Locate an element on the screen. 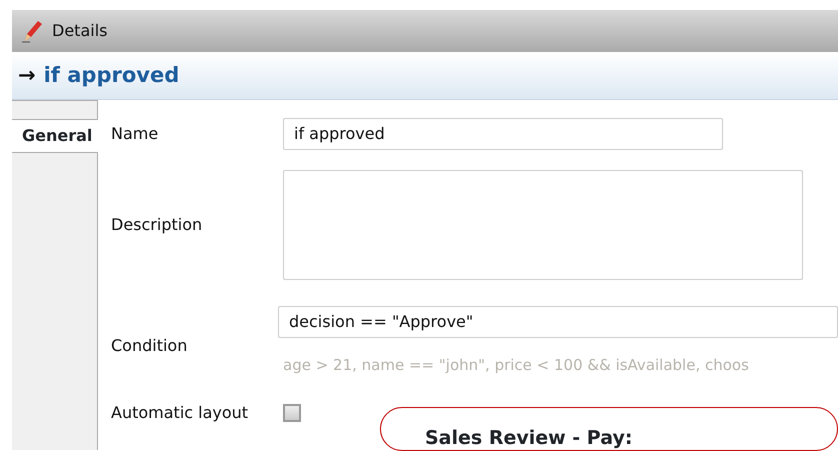 This screenshot has height=451, width=838. window-title: Details is located at coordinates (80, 31).